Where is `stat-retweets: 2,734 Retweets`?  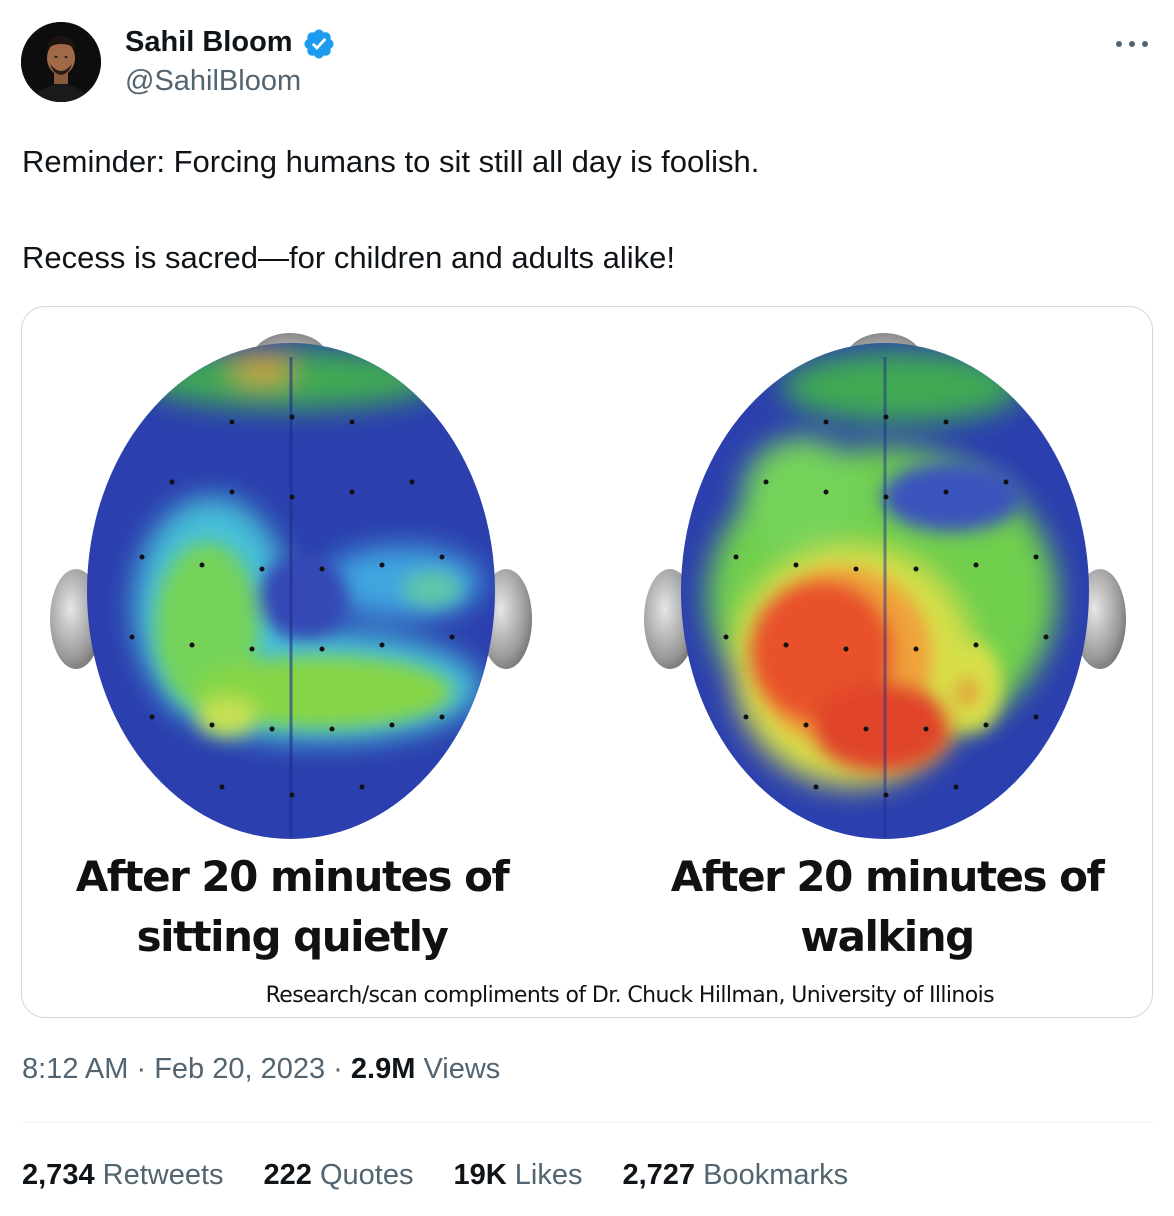
stat-retweets: 2,734 Retweets is located at coordinates (123, 1175).